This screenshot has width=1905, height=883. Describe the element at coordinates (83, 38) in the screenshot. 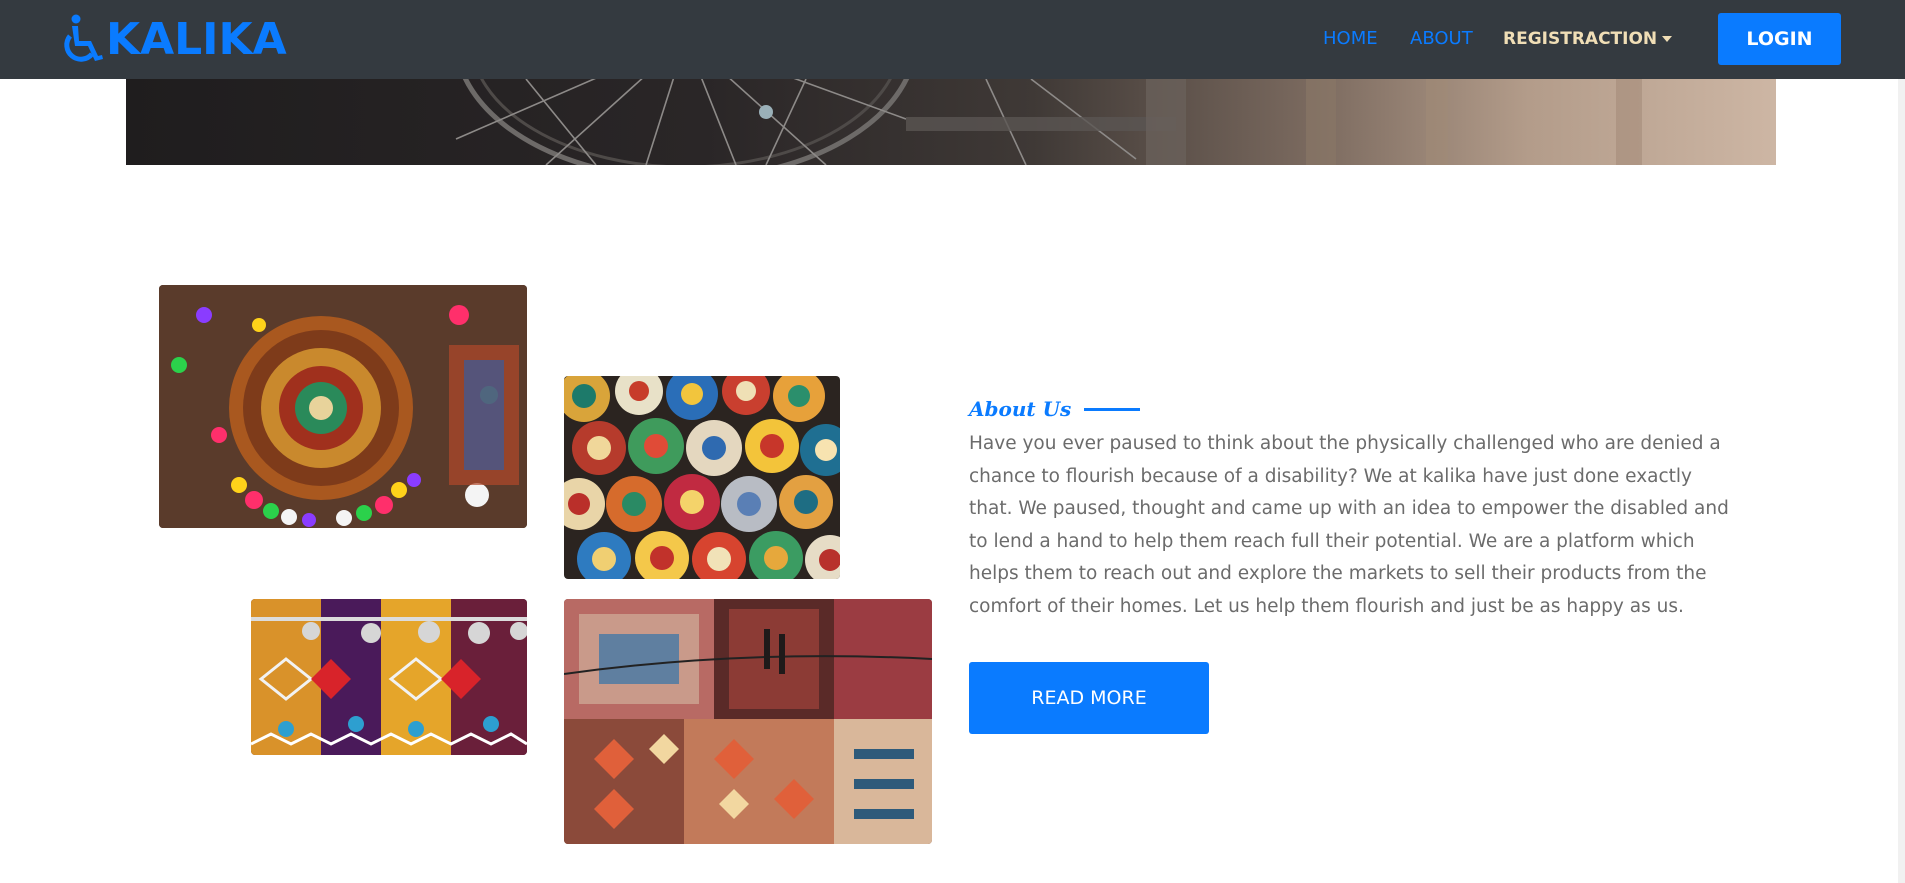

I see `wheelchair-icon` at that location.